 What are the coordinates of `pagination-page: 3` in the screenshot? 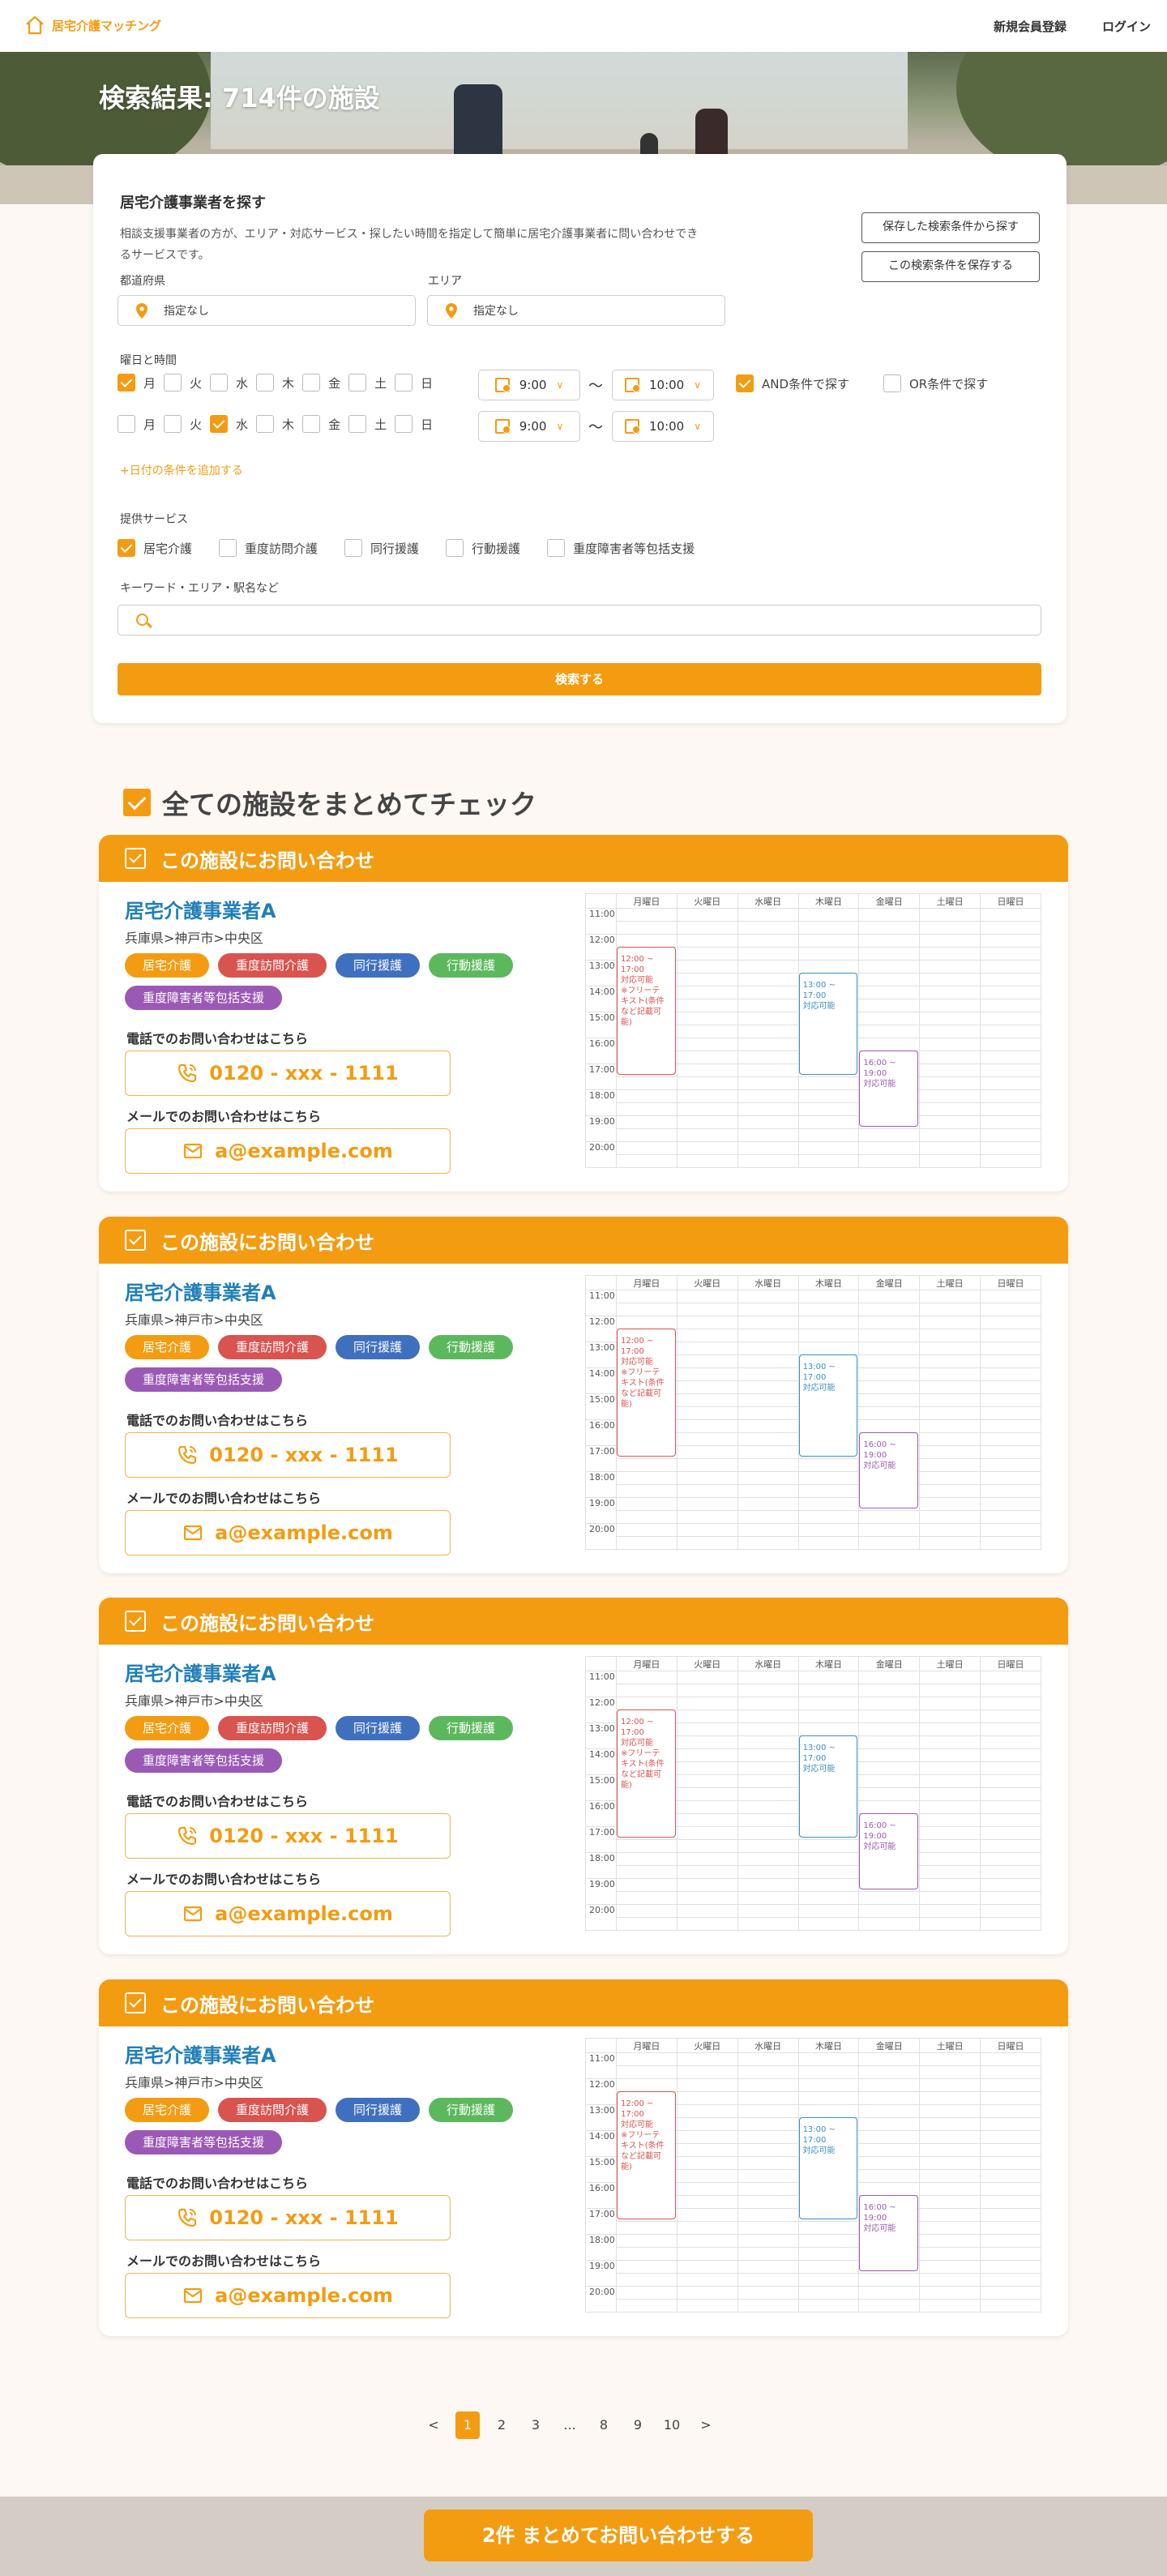 It's located at (536, 2425).